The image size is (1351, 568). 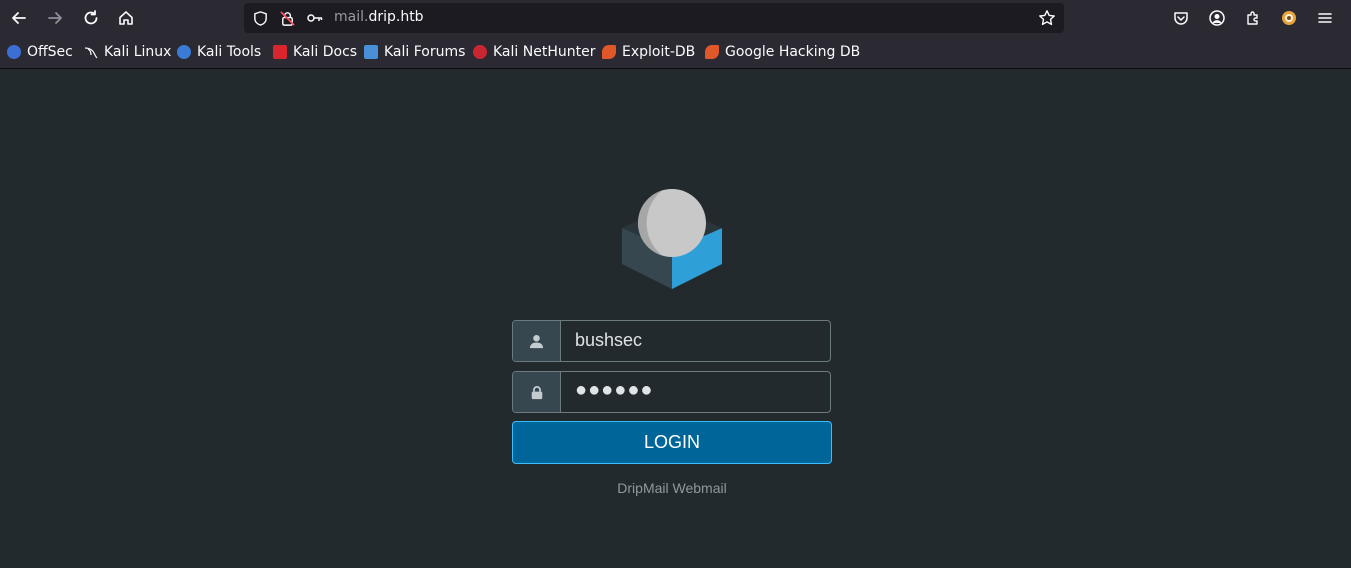 I want to click on password-field: ●●●●●●, so click(x=671, y=392).